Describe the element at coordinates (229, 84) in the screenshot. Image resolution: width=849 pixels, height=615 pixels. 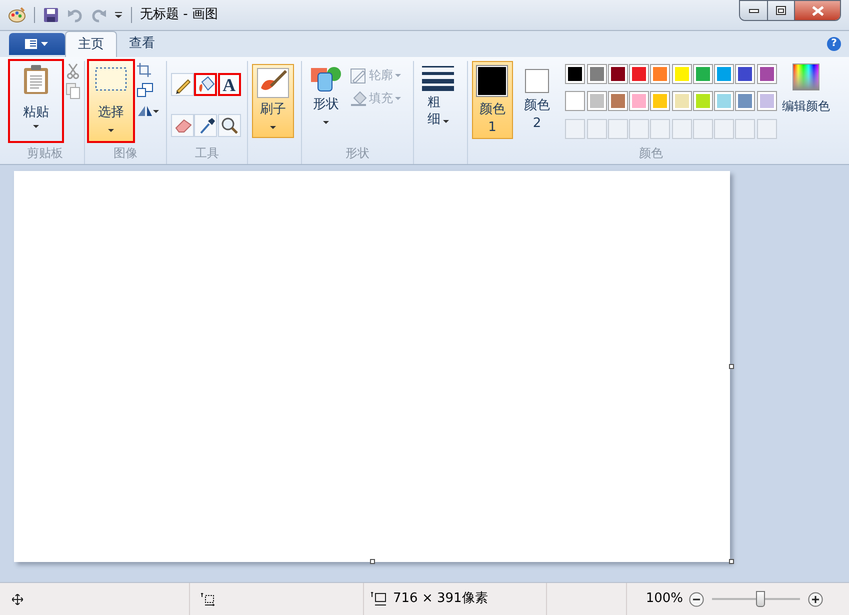
I see `text-tool-tool-button: A` at that location.